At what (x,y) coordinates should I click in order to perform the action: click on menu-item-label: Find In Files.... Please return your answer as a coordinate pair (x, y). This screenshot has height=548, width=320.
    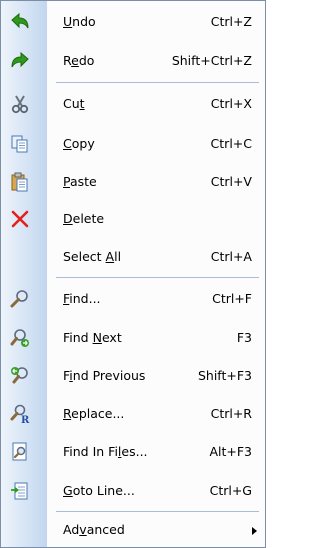
    Looking at the image, I should click on (105, 451).